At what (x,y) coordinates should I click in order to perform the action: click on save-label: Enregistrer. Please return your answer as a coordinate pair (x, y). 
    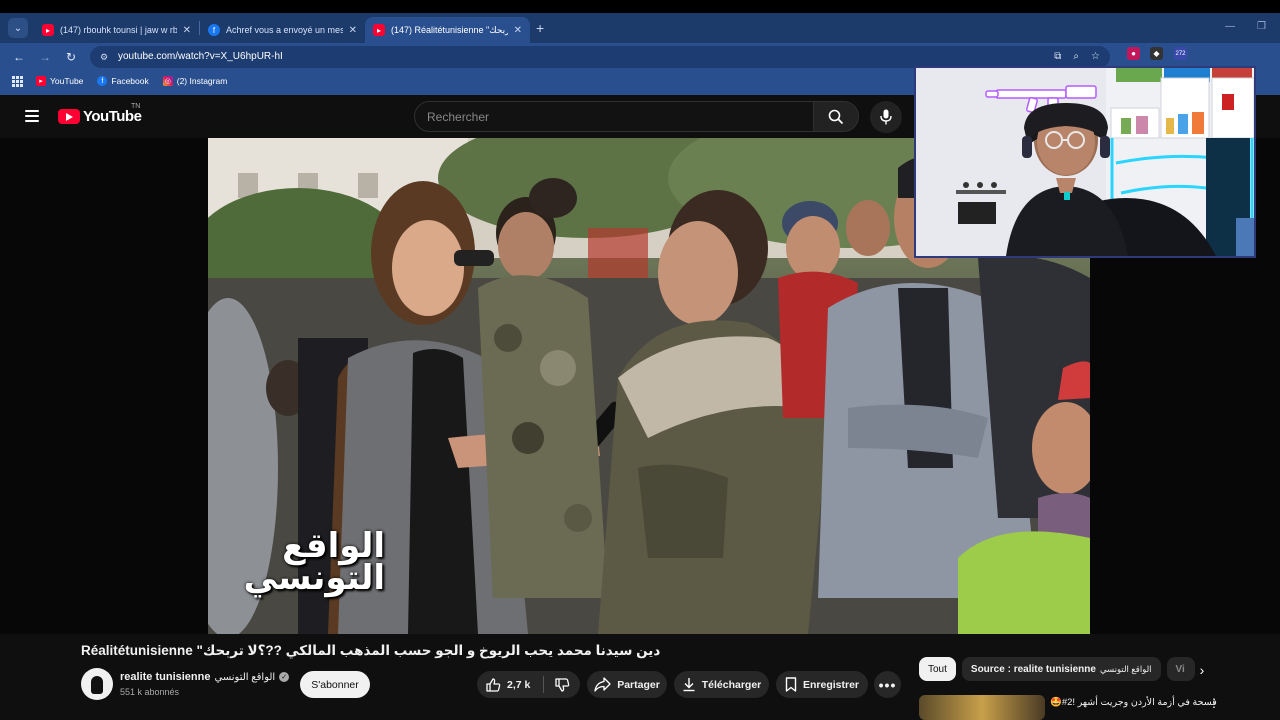
    Looking at the image, I should click on (831, 684).